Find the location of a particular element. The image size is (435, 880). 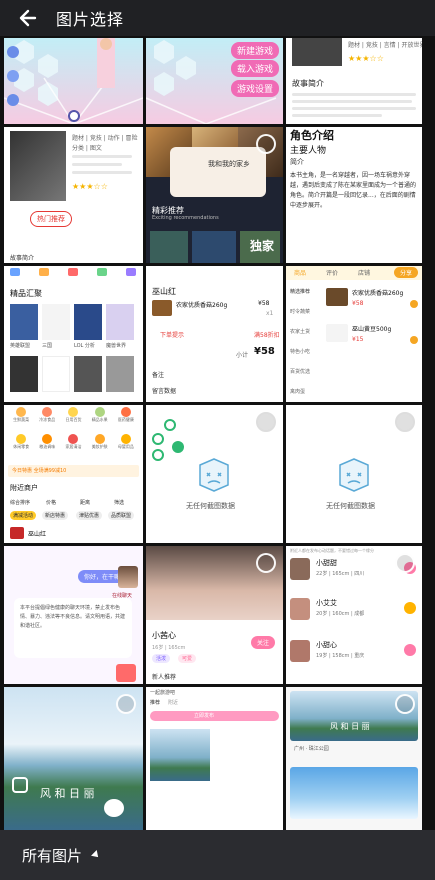

category-item: 特色小吃 is located at coordinates (300, 351).